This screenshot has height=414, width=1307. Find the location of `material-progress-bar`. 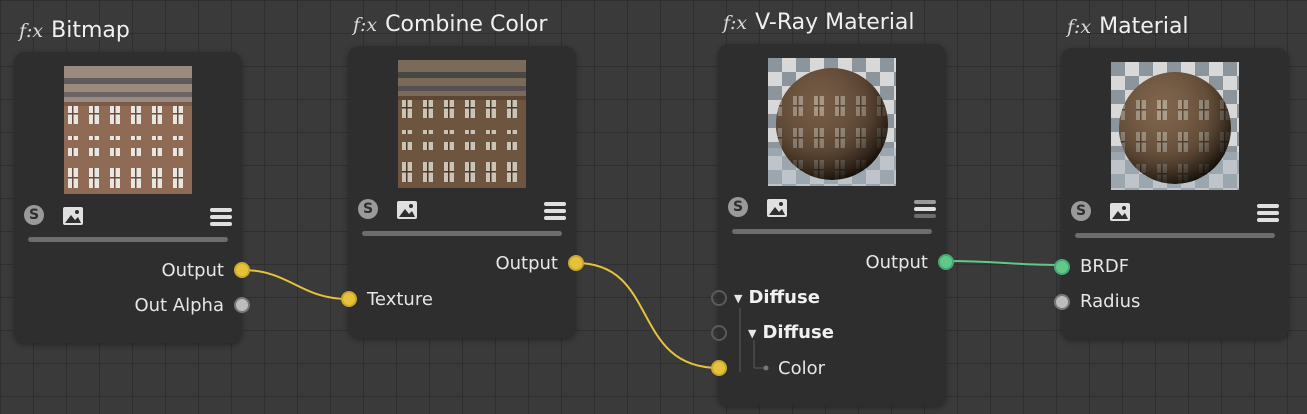

material-progress-bar is located at coordinates (1175, 235).